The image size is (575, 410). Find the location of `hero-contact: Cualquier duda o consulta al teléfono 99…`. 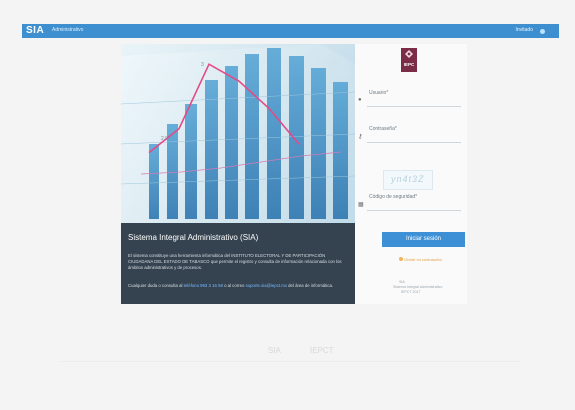

hero-contact: Cualquier duda o consulta al teléfono 99… is located at coordinates (239, 286).